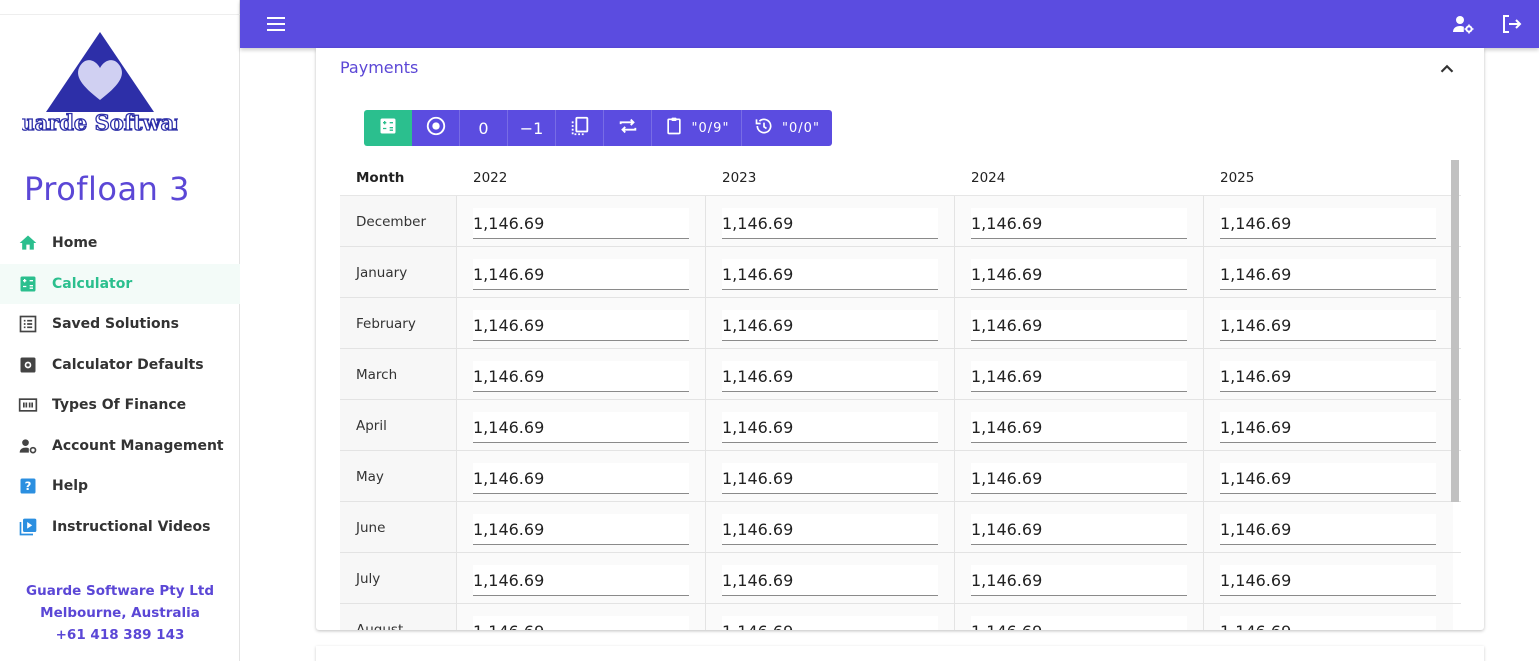  Describe the element at coordinates (398, 578) in the screenshot. I see `month-cell: July` at that location.